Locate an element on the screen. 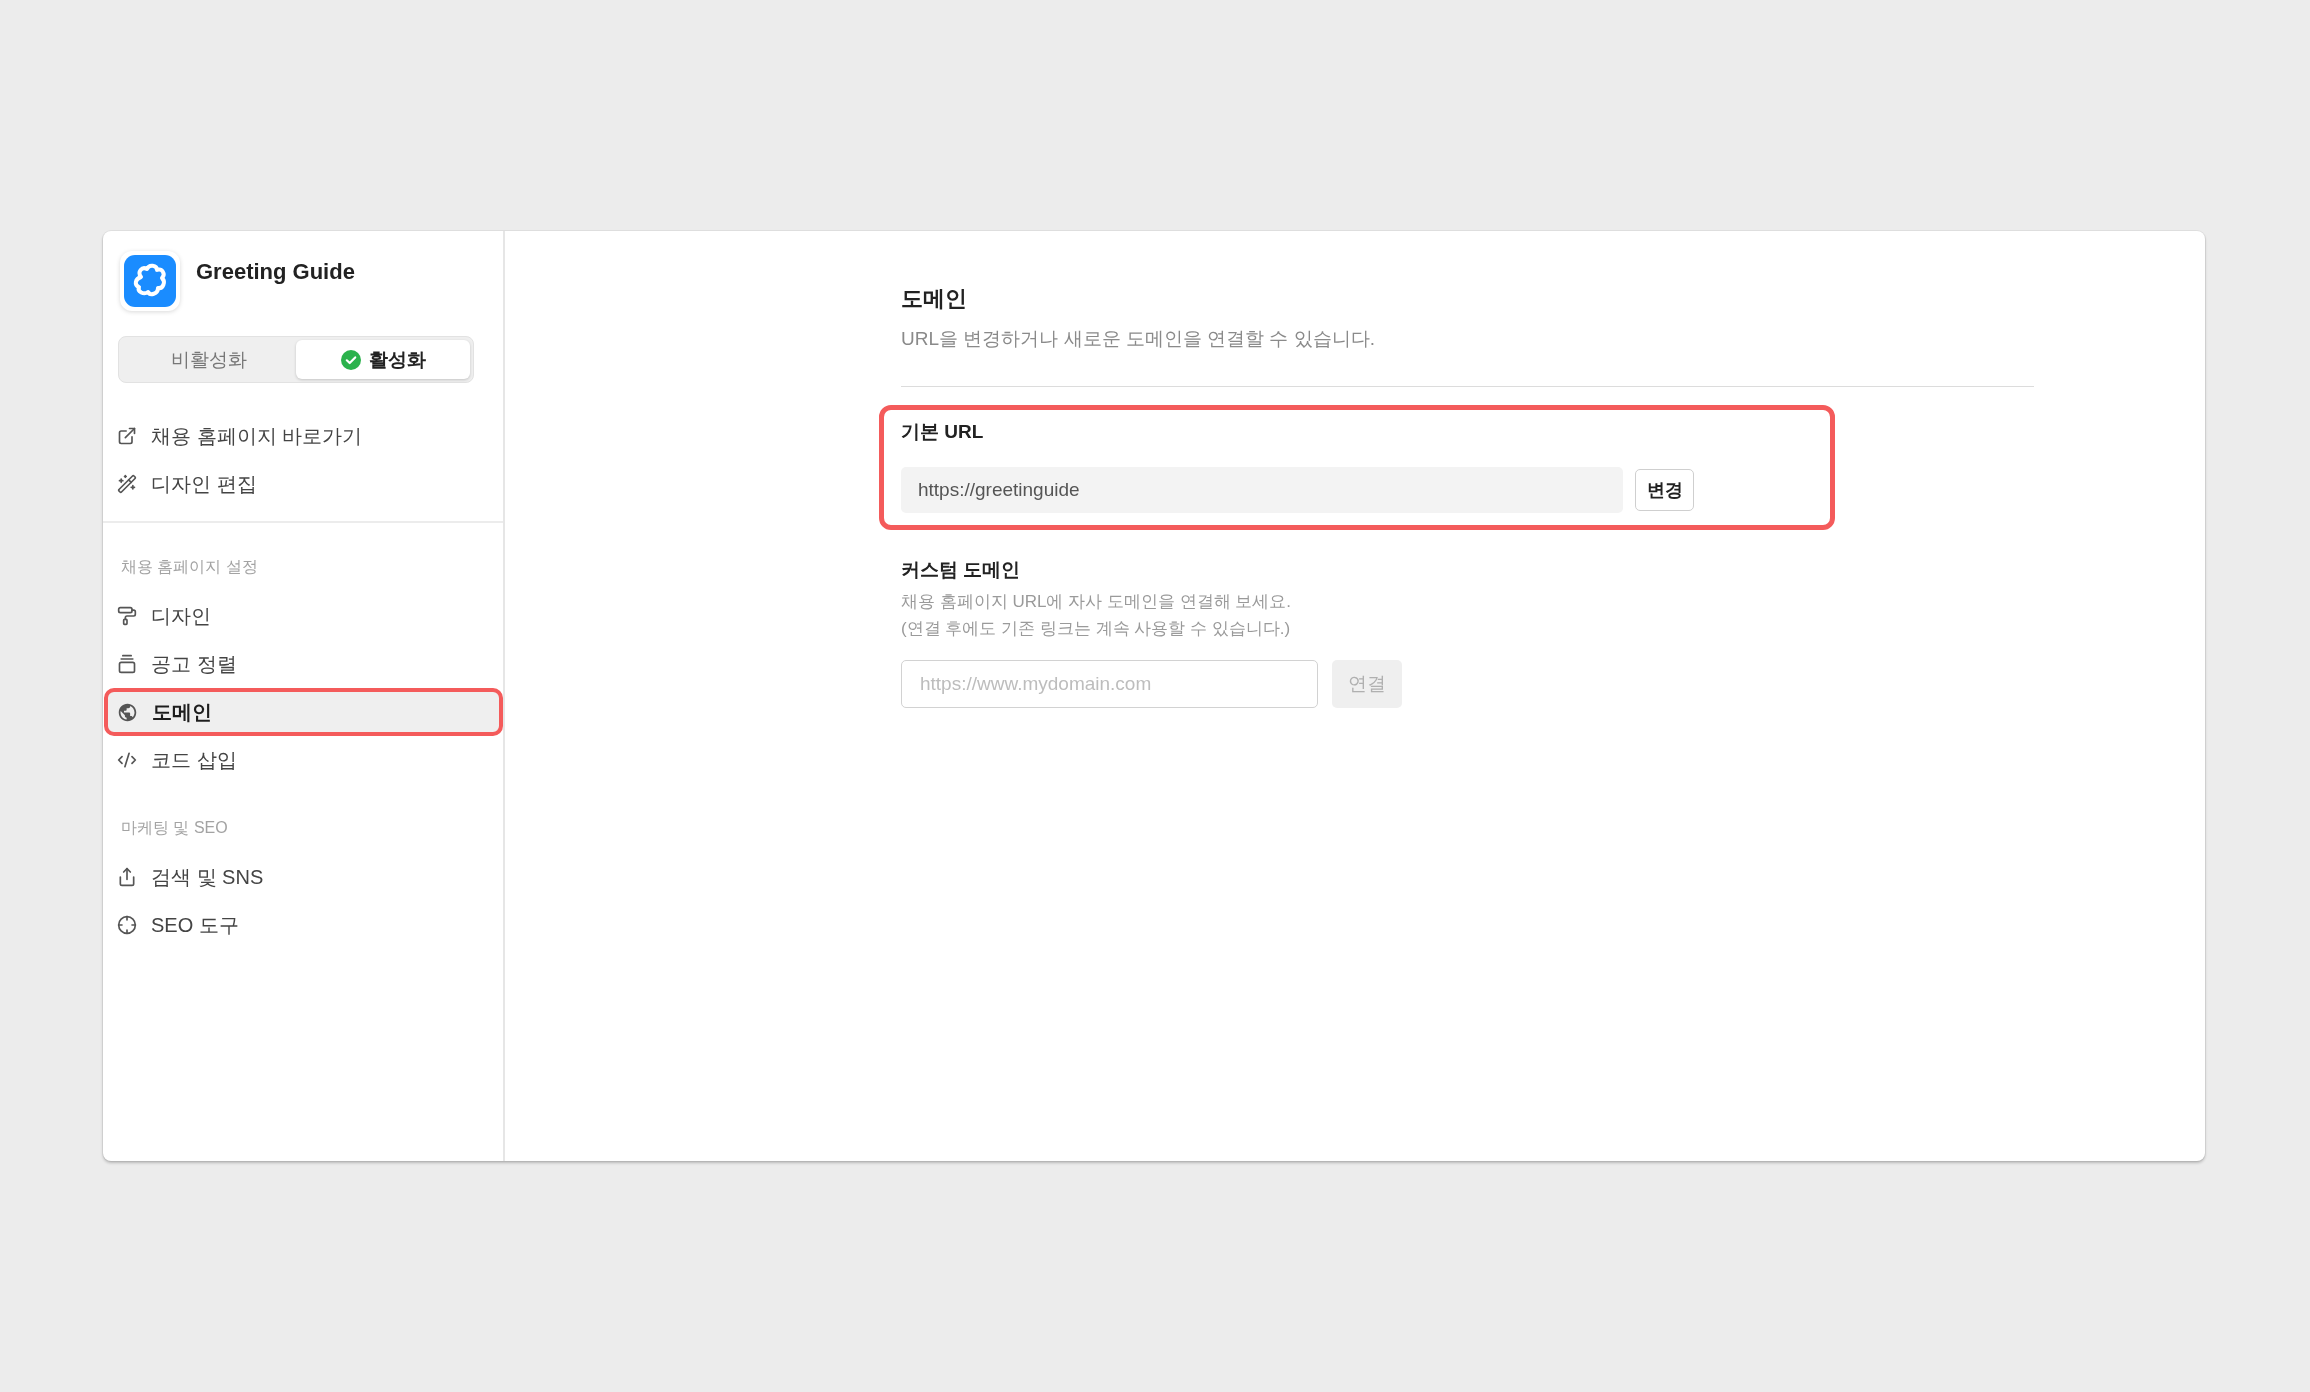 Image resolution: width=2310 pixels, height=1392 pixels. field-label: 기본 URL is located at coordinates (943, 432).